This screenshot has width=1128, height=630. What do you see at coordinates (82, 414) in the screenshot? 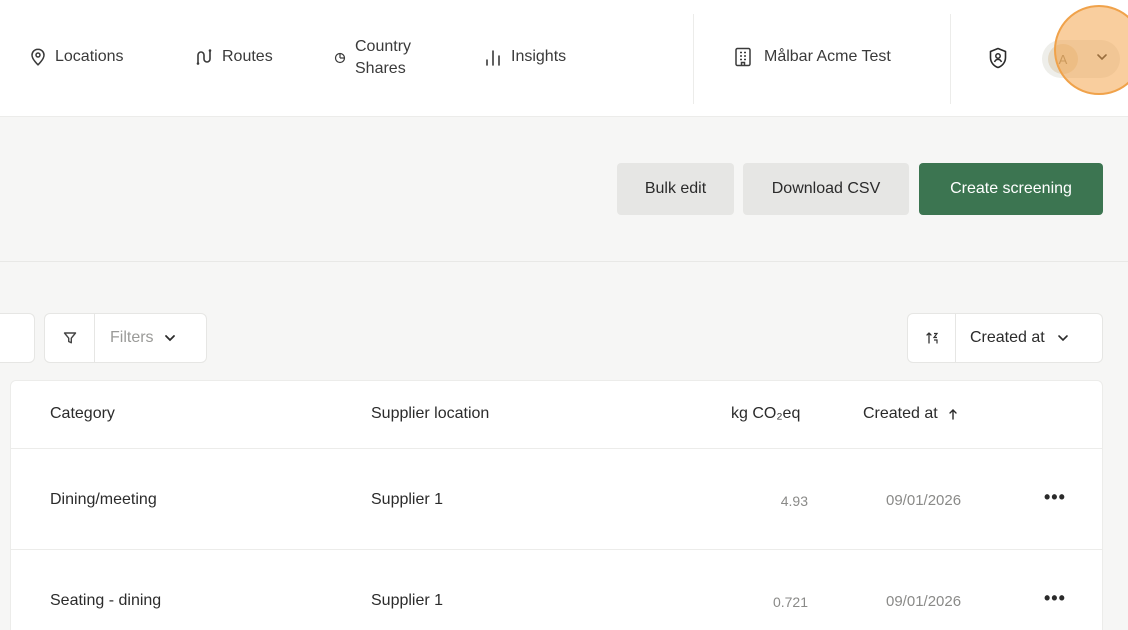
I see `header-category: Category` at bounding box center [82, 414].